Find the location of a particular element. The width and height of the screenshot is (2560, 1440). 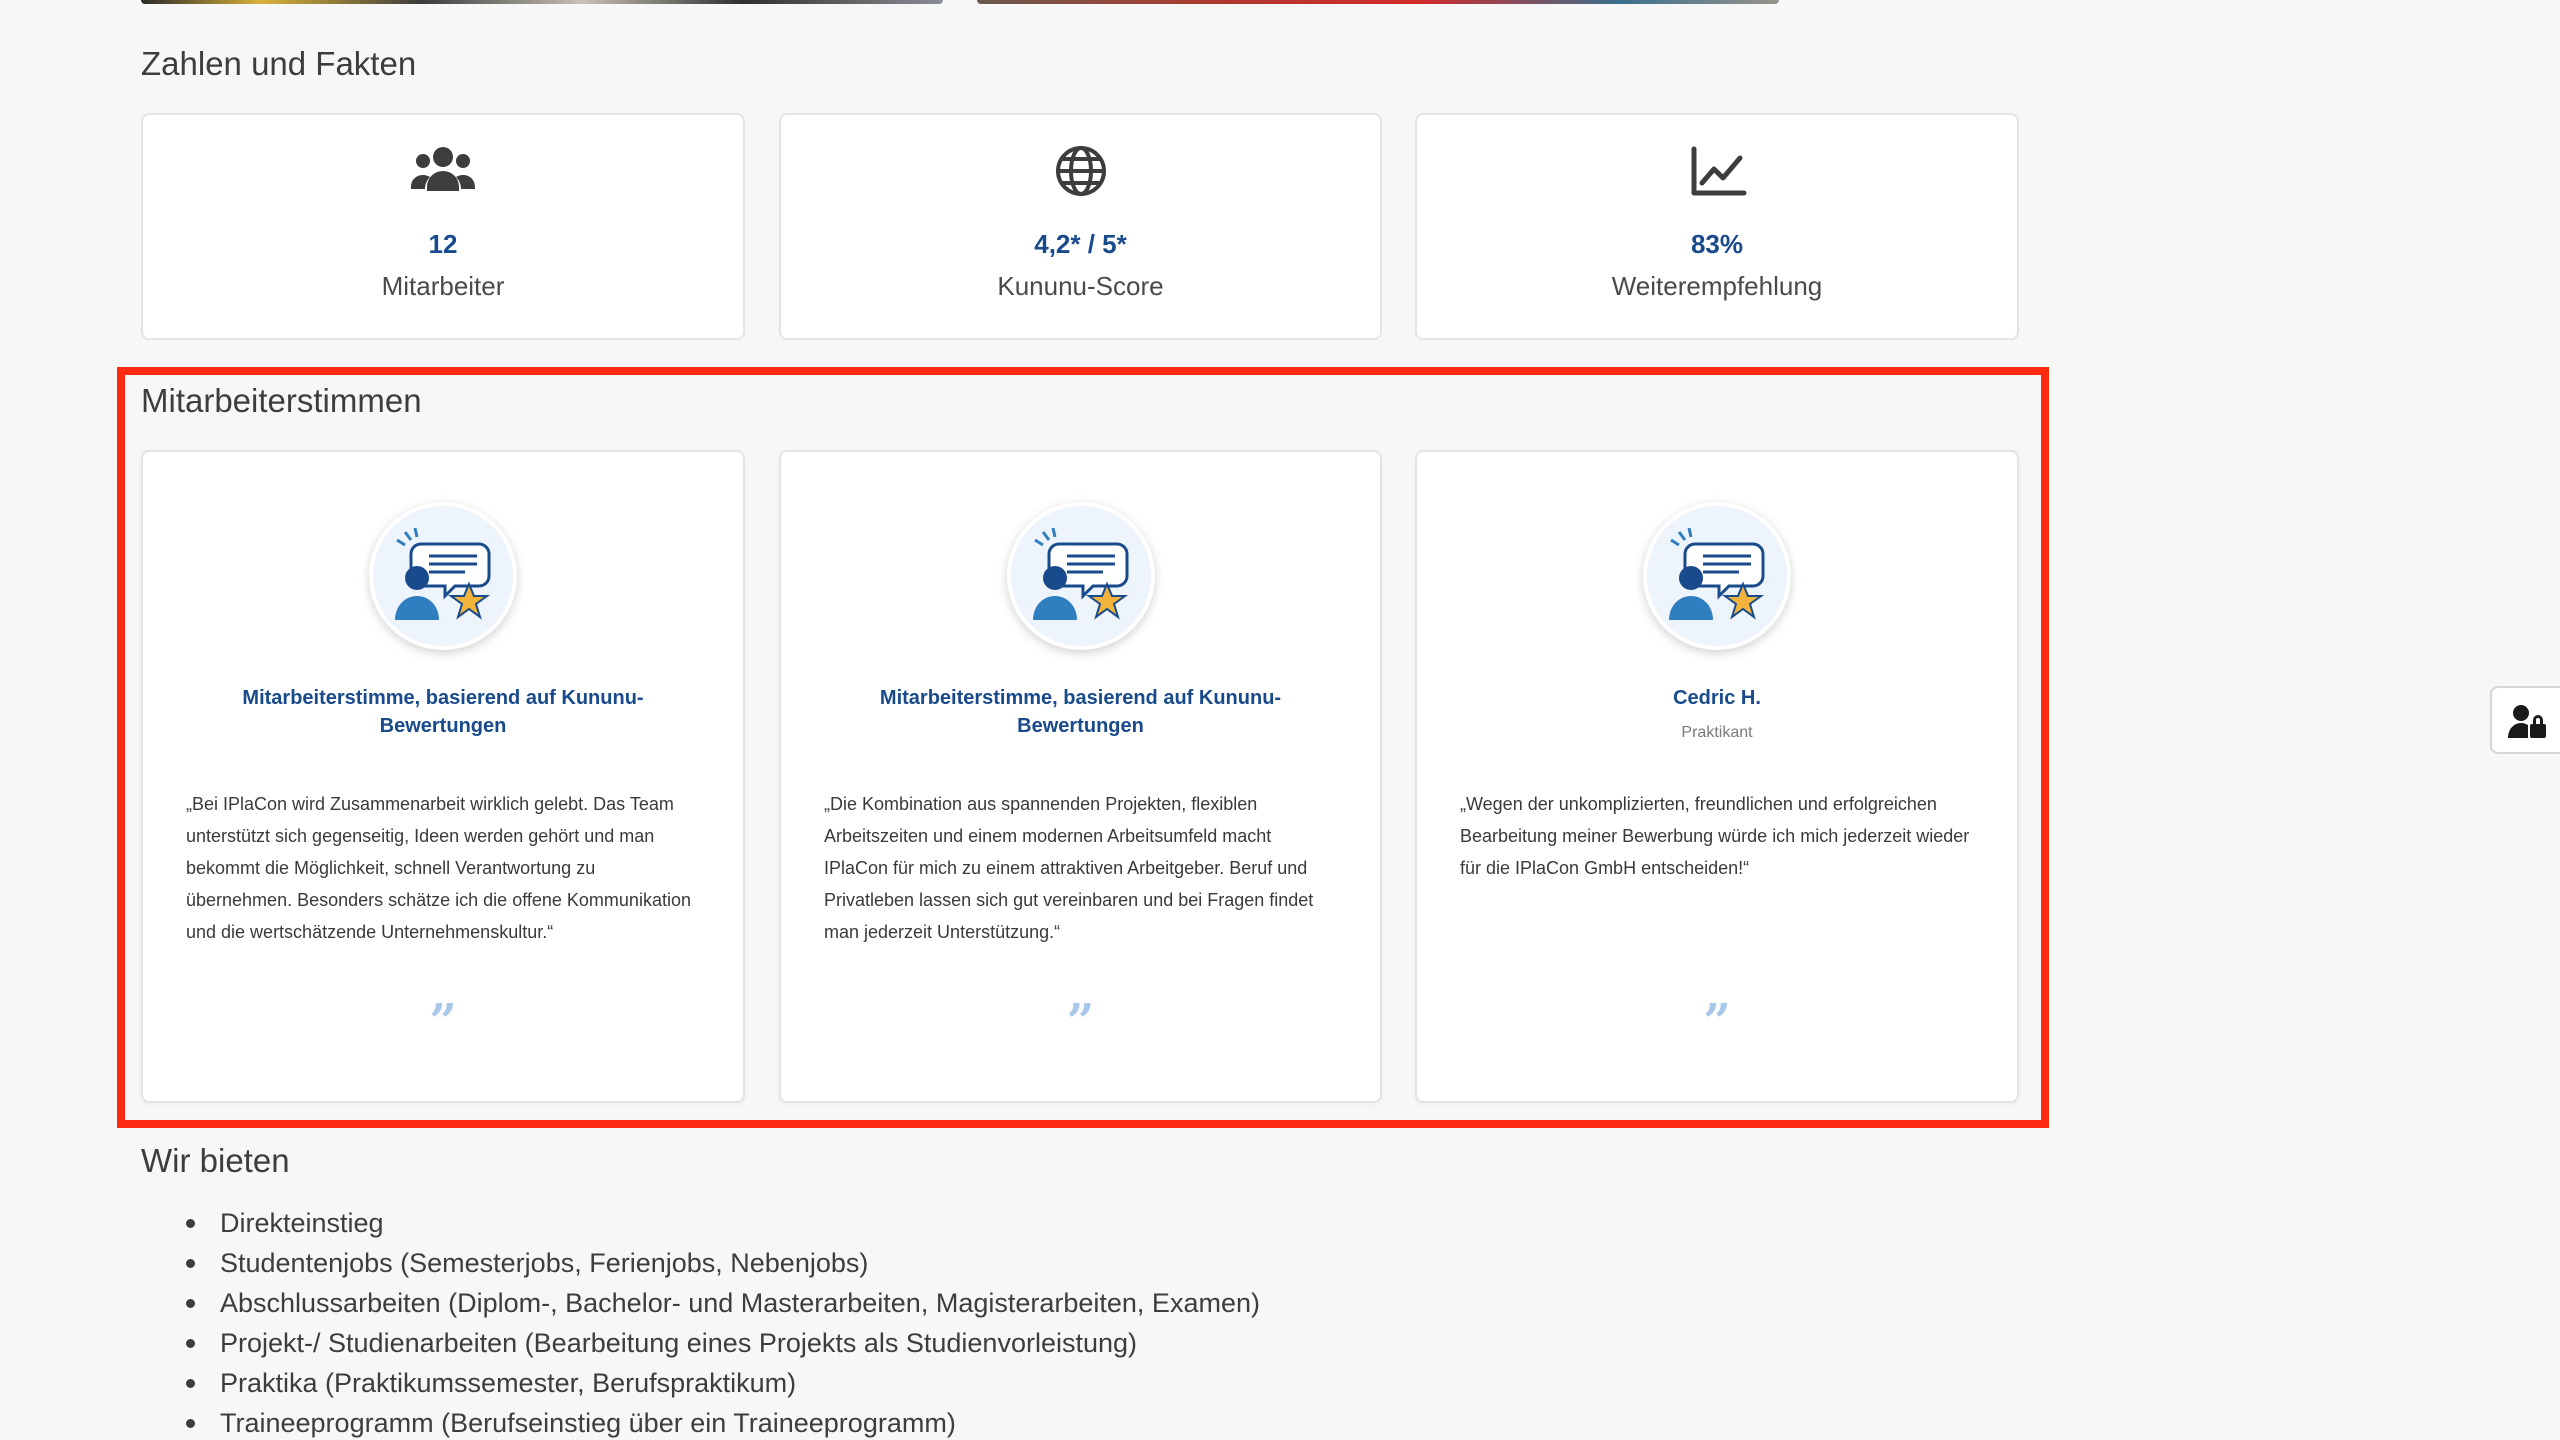

offers-heading: Wir bieten is located at coordinates (215, 1160).